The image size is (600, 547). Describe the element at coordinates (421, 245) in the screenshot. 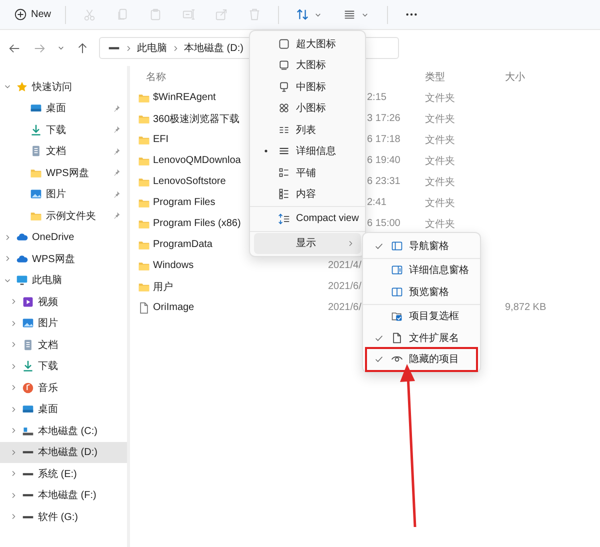

I see `menu-item: 导航窗格` at that location.